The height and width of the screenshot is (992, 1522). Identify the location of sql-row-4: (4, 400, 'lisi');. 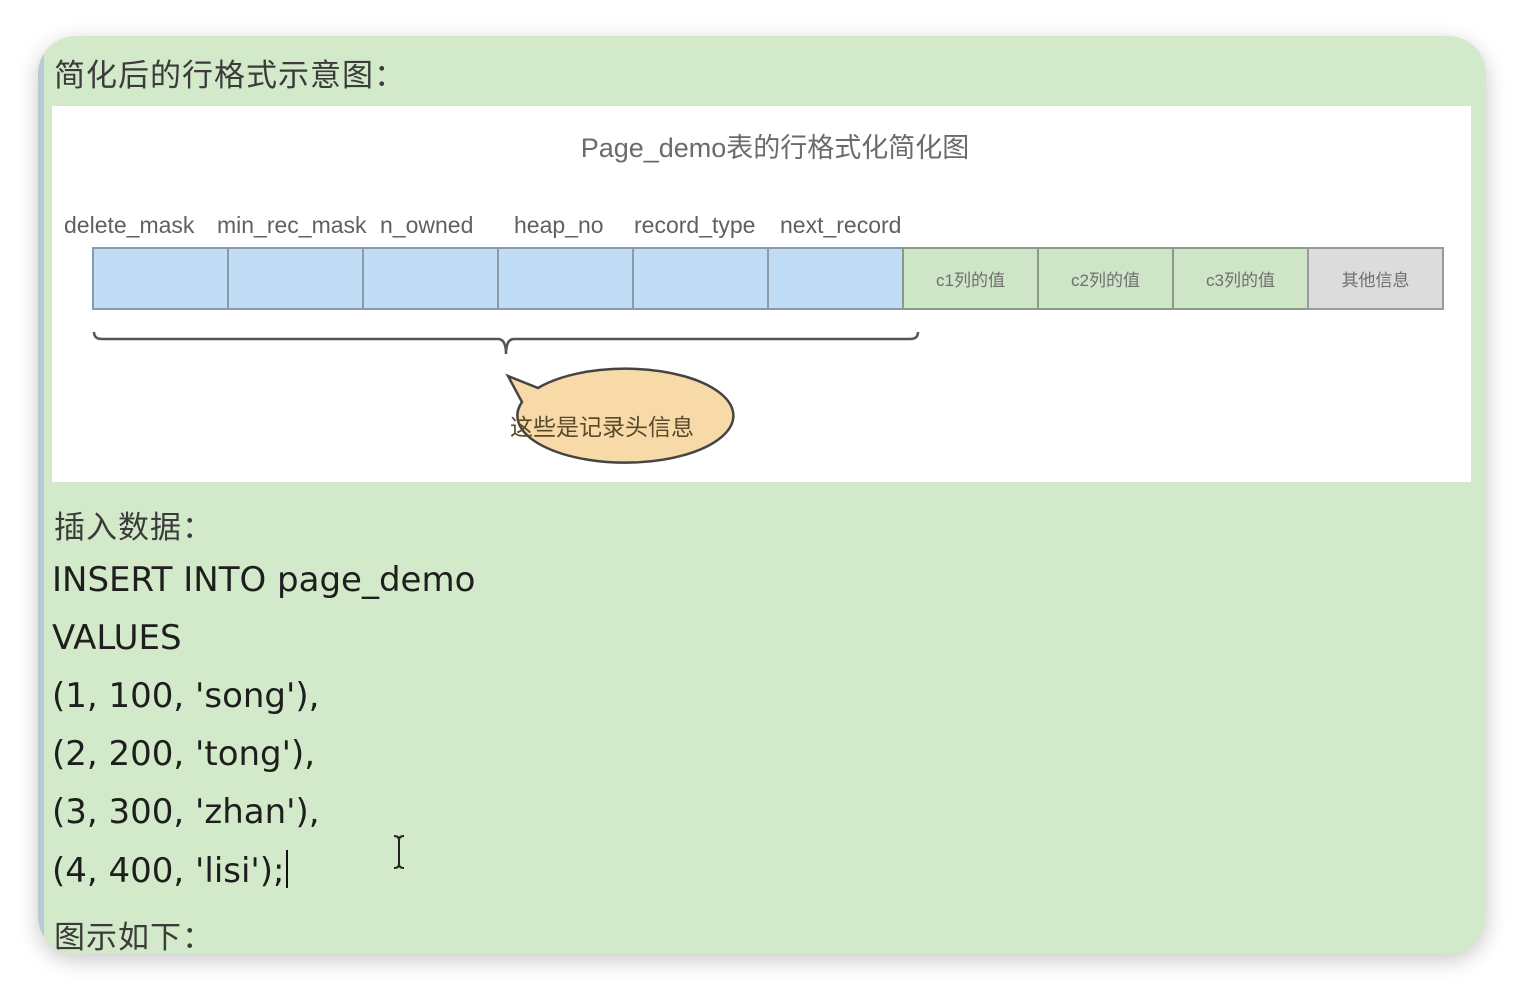
(168, 871).